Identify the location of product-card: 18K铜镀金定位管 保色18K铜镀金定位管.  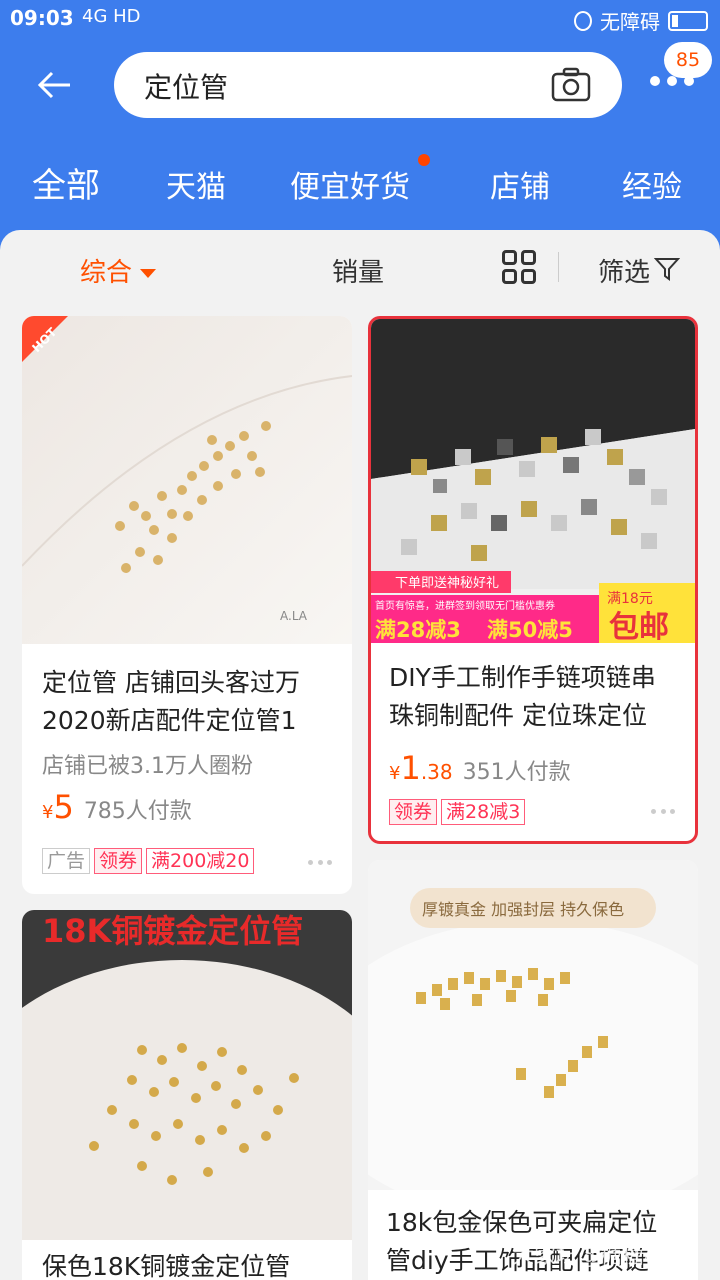
(187, 1095).